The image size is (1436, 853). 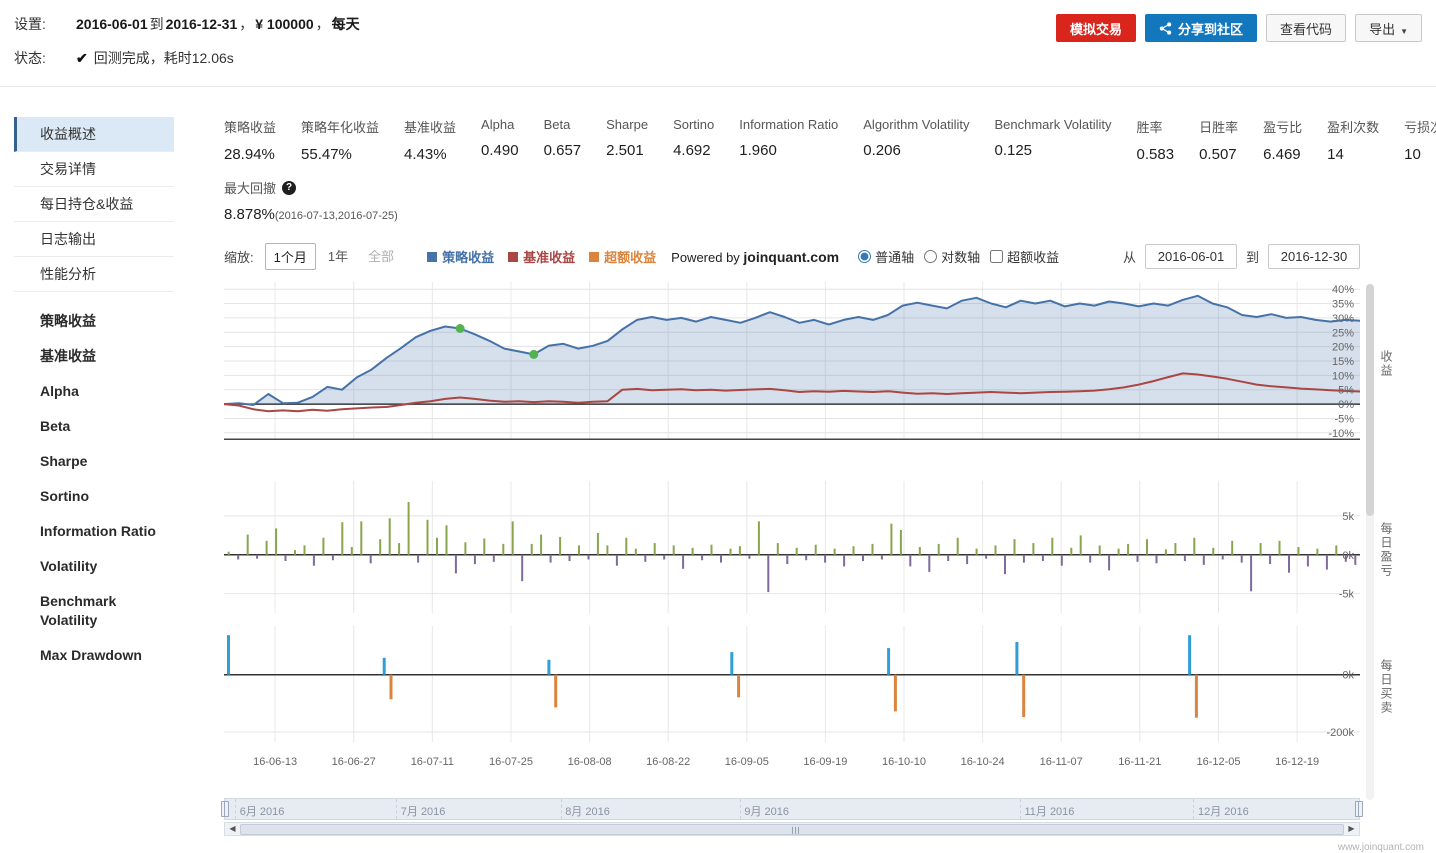 I want to click on daily-pnl-chart: 5k 0k -5k, so click(x=792, y=549).